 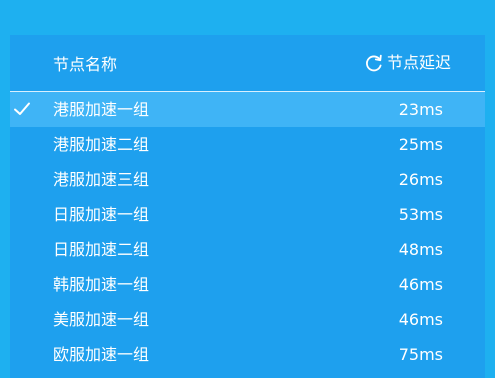 I want to click on node-name: 日服加速一组, so click(x=101, y=214).